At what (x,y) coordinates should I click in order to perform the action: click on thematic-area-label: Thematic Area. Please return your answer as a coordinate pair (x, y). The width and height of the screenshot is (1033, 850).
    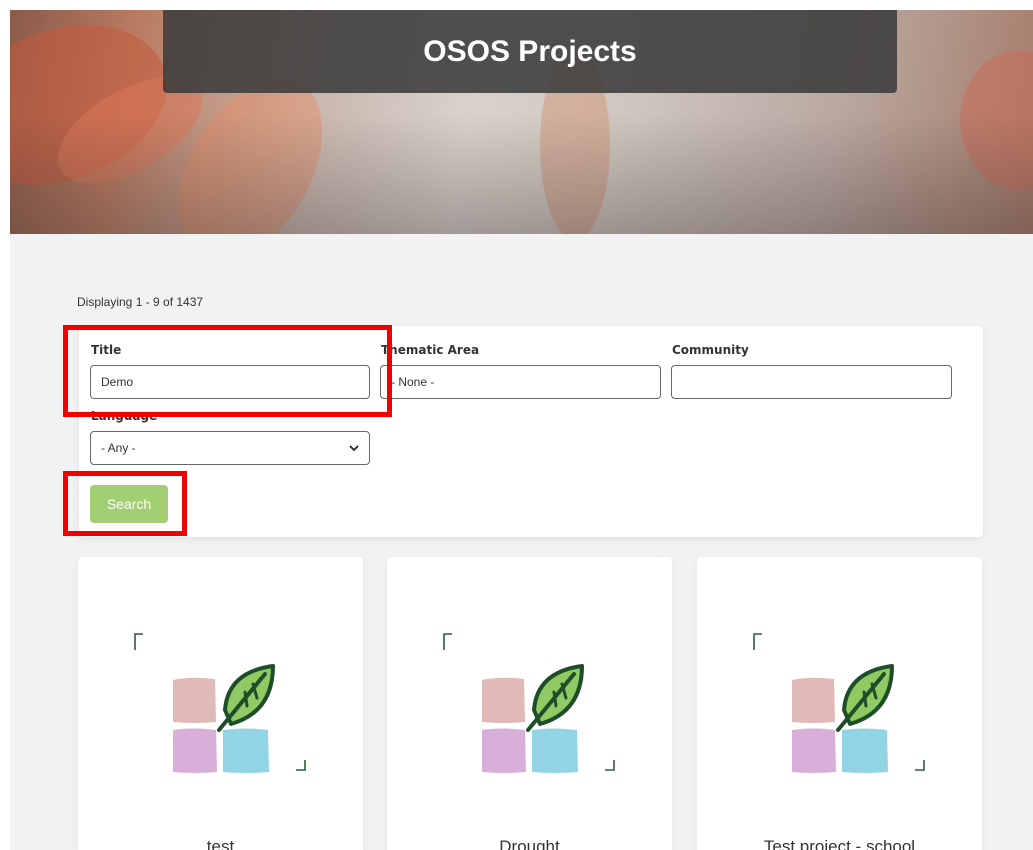
    Looking at the image, I should click on (430, 350).